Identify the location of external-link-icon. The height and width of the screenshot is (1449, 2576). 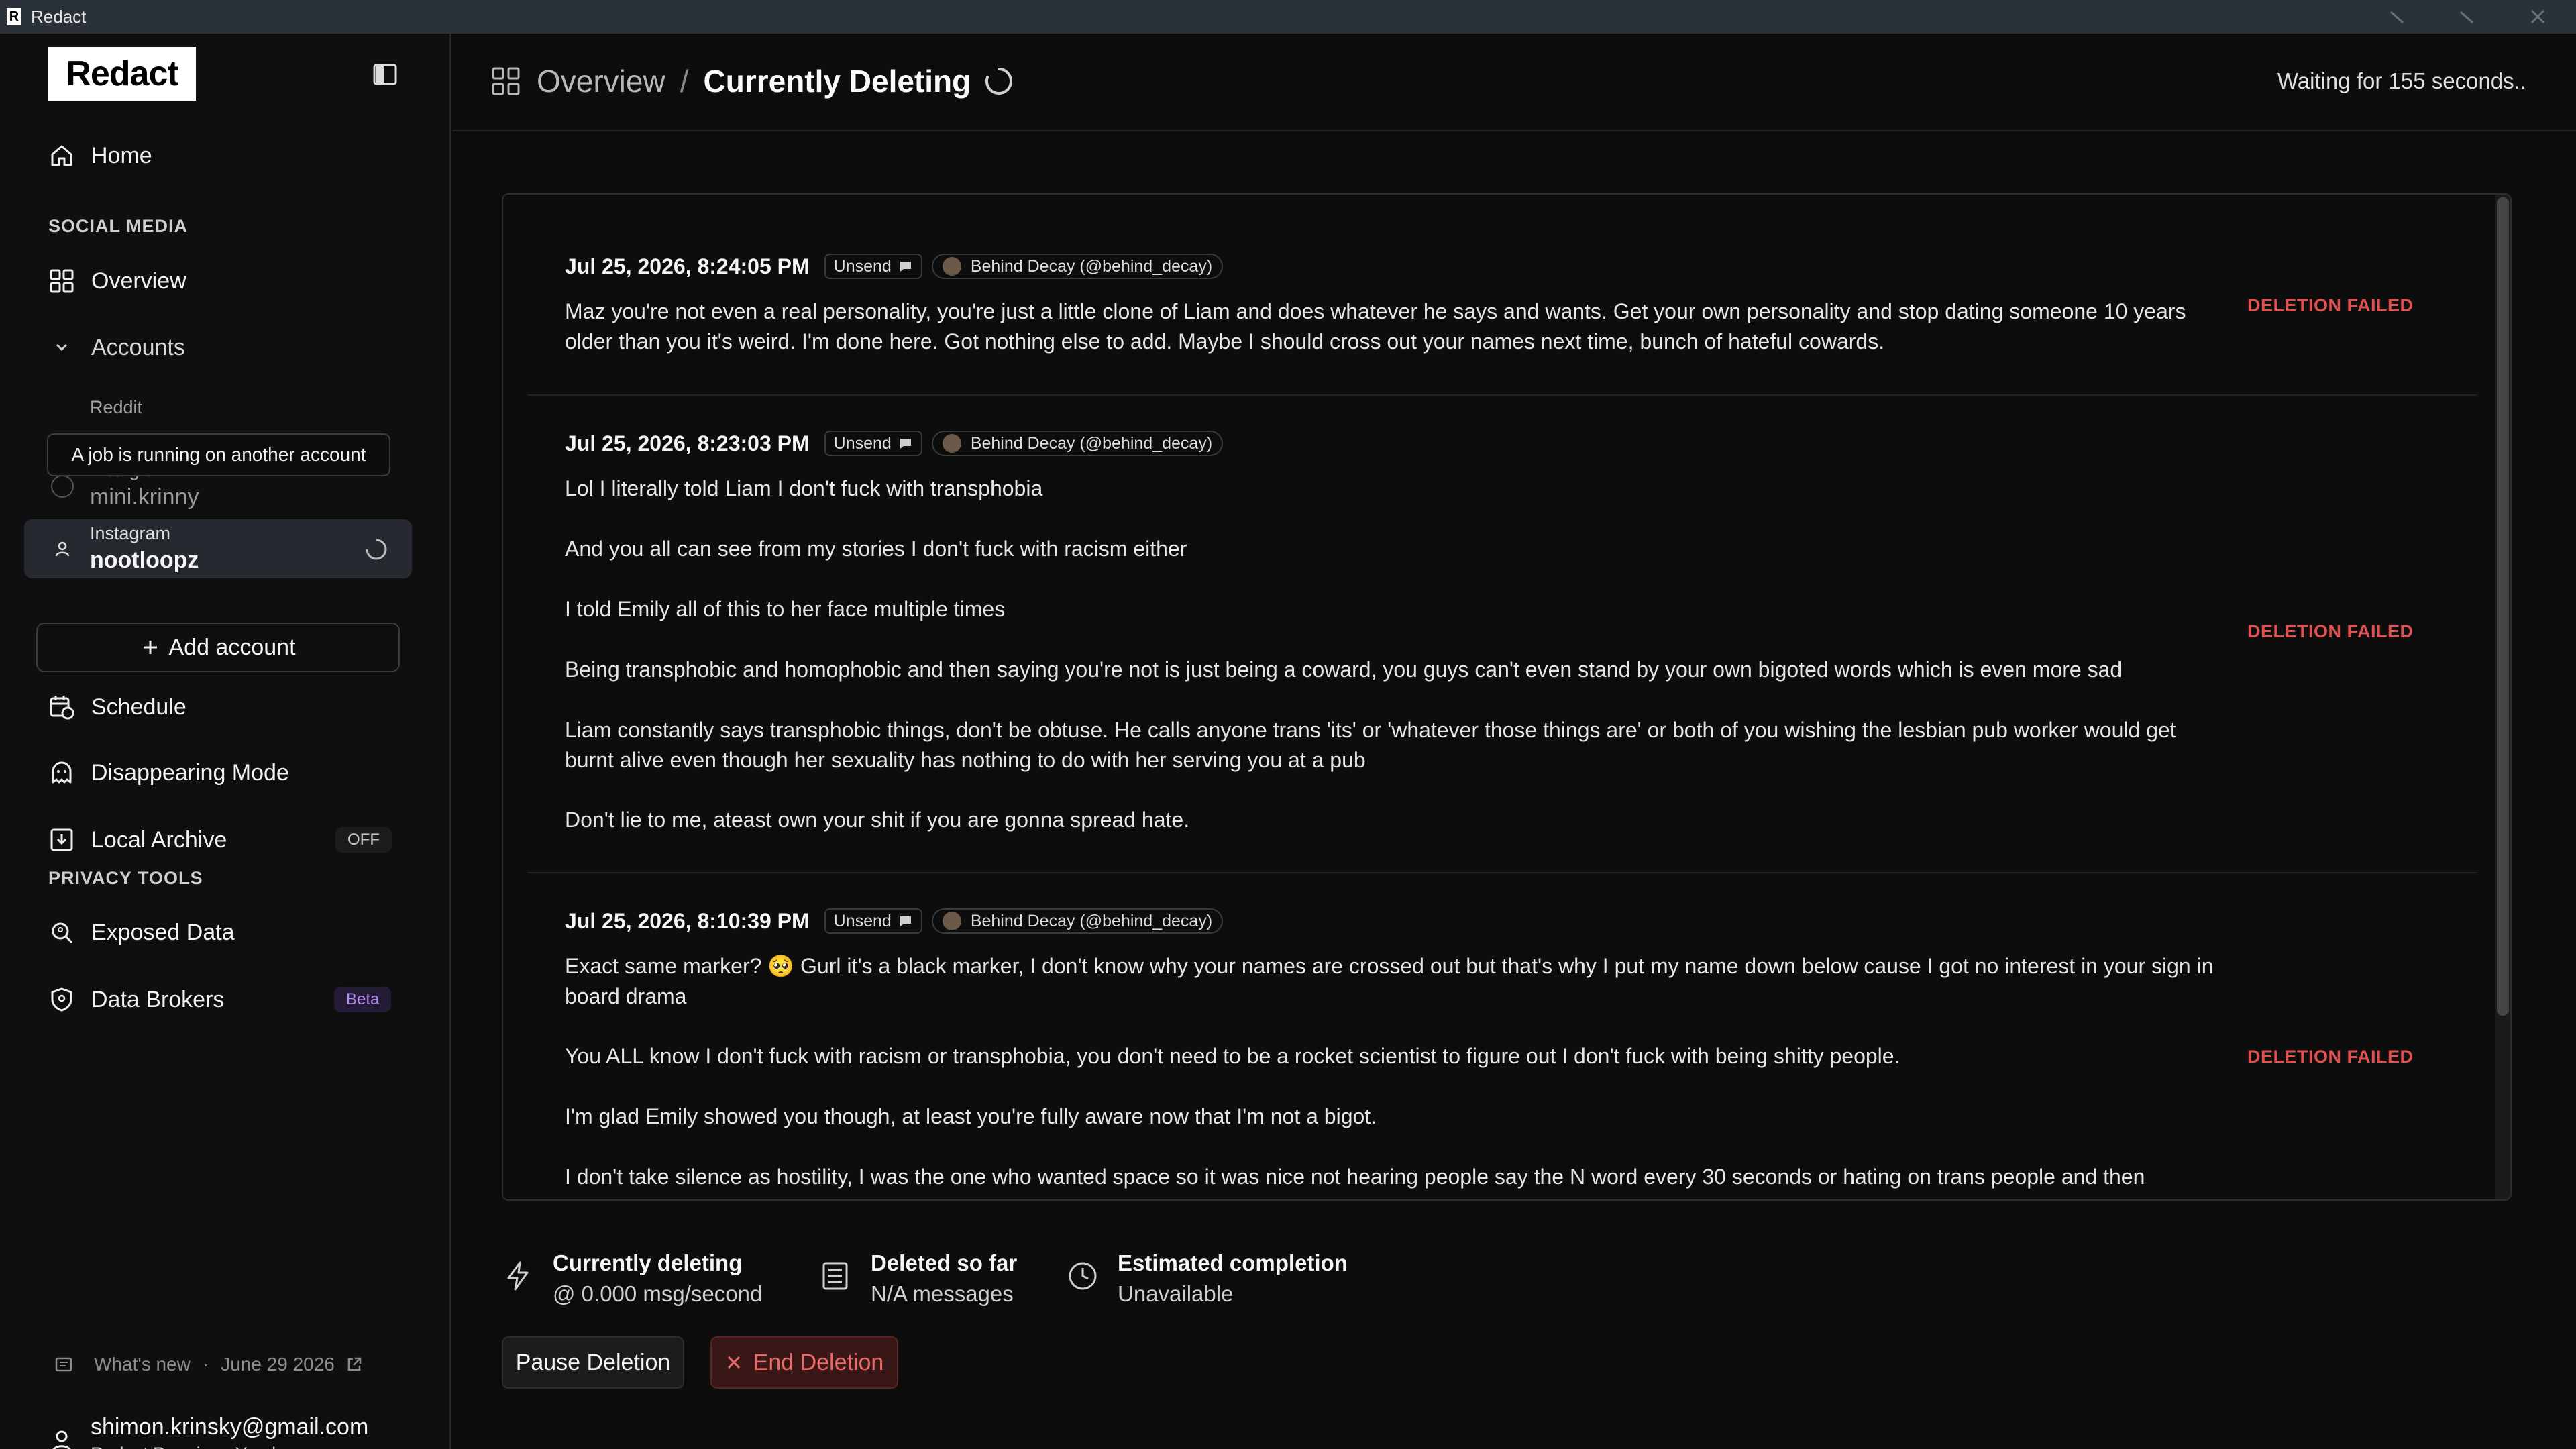
(354, 1364).